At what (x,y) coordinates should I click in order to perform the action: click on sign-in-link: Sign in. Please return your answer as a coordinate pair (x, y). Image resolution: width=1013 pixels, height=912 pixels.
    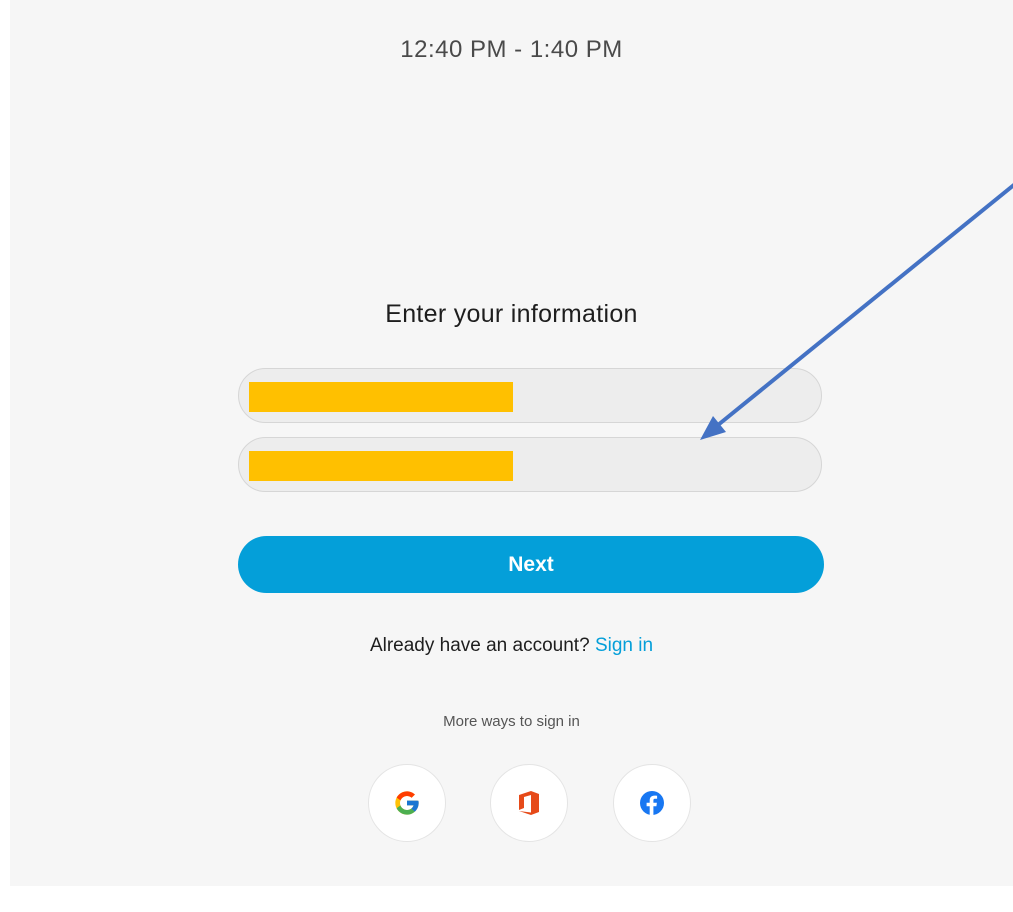
    Looking at the image, I should click on (624, 645).